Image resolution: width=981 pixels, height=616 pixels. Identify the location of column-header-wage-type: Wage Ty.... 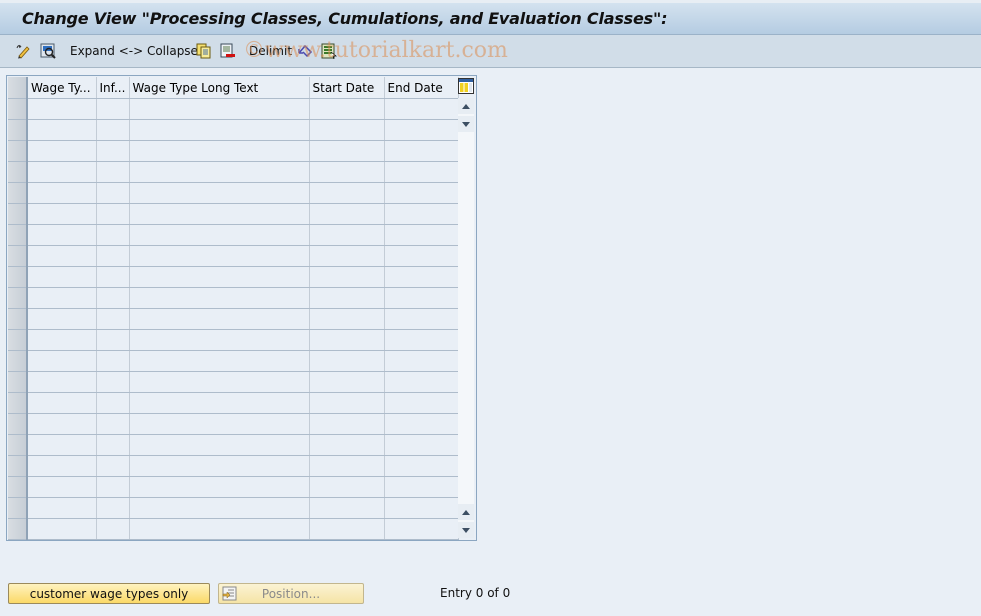
(62, 88).